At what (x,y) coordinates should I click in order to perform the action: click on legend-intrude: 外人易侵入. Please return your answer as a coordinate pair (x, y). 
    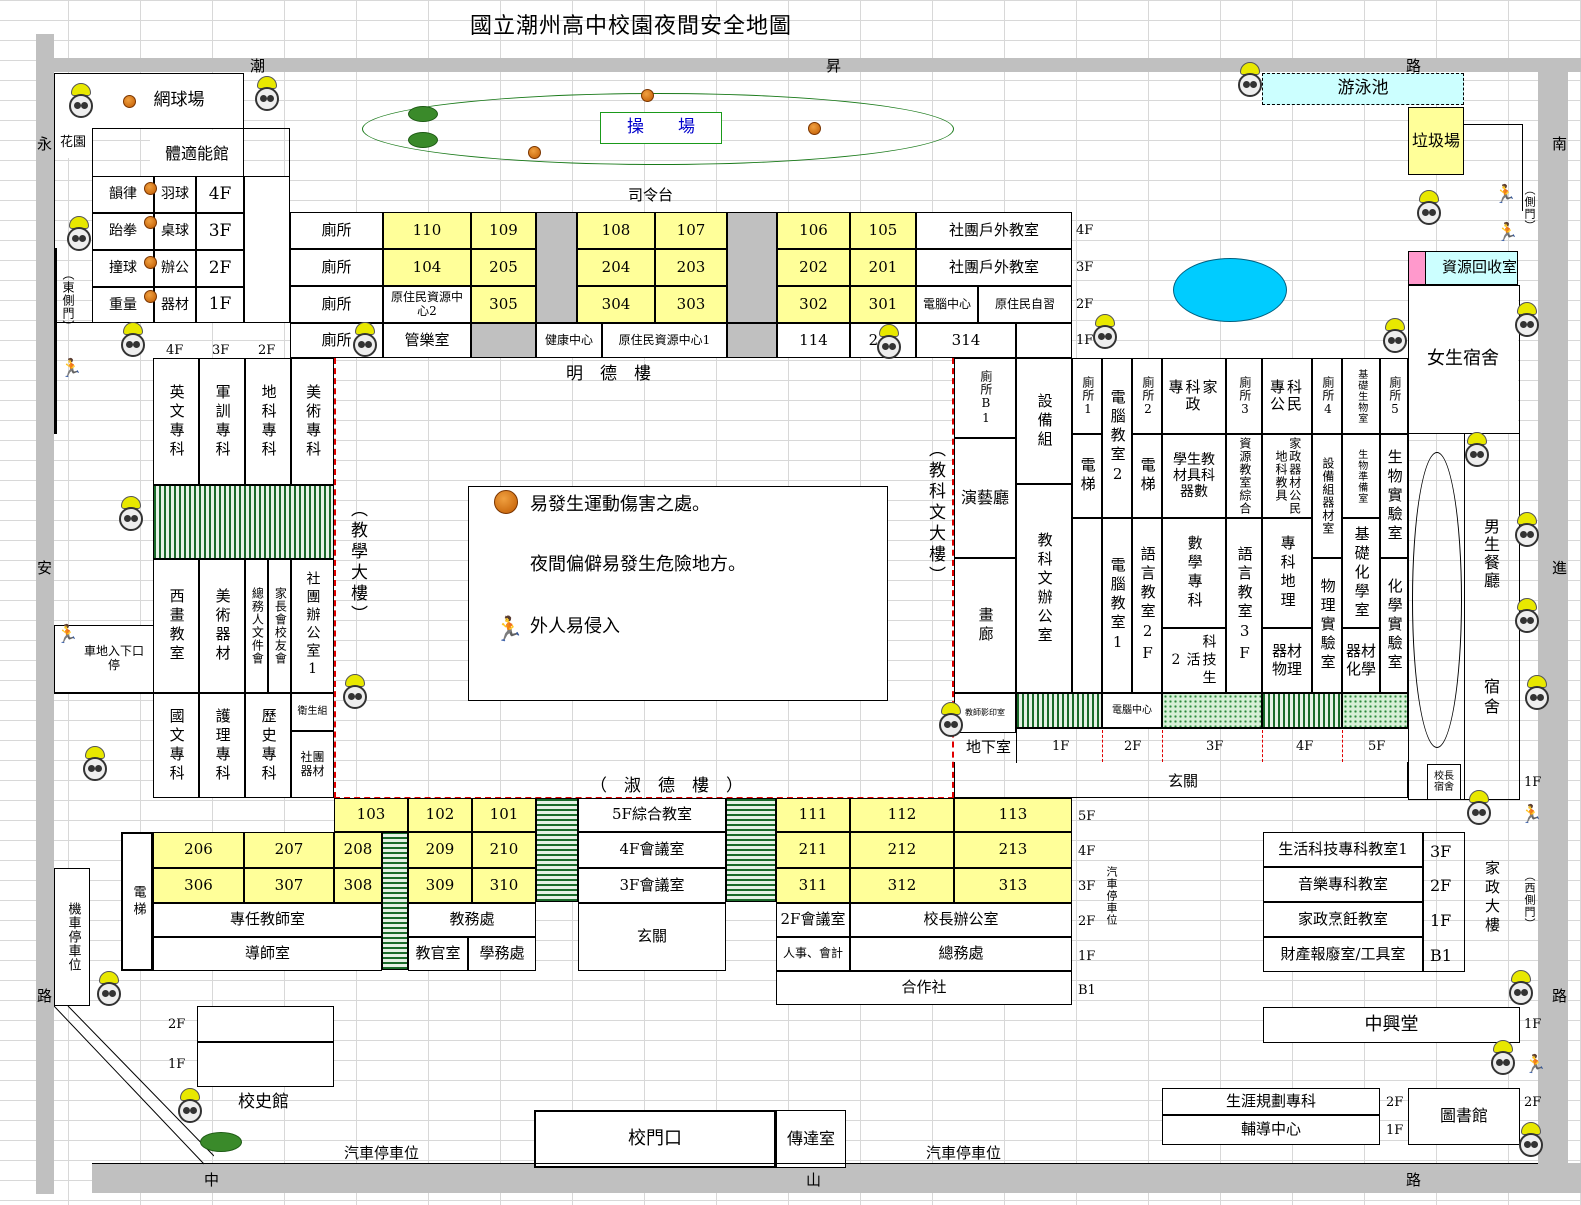
    Looking at the image, I should click on (575, 626).